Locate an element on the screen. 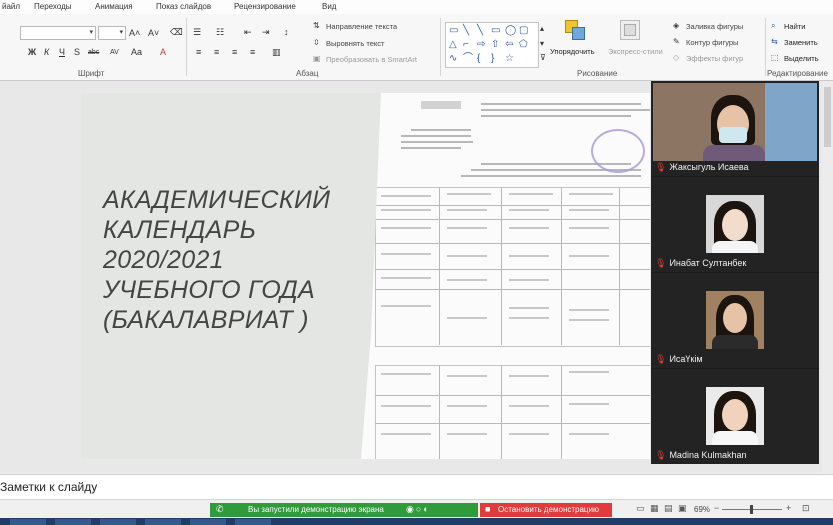 The width and height of the screenshot is (833, 525). tab-animation: Анимация is located at coordinates (114, 6).